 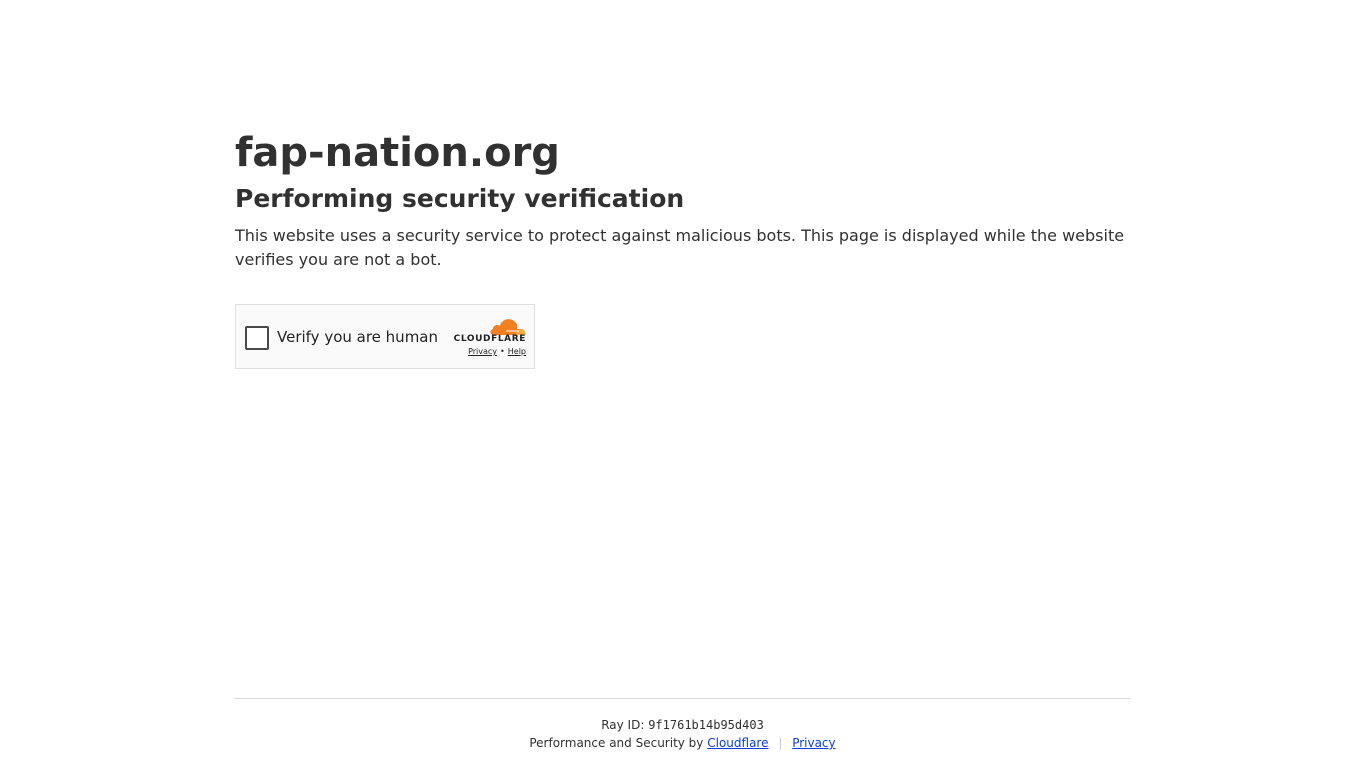 What do you see at coordinates (616, 743) in the screenshot?
I see `performance-text: Performance and Security by` at bounding box center [616, 743].